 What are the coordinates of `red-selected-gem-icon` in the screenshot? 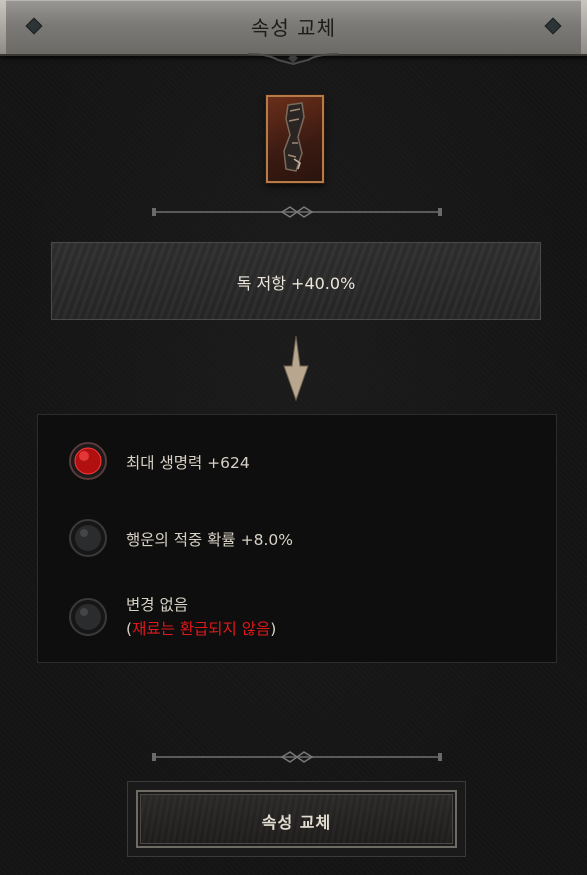 It's located at (88, 461).